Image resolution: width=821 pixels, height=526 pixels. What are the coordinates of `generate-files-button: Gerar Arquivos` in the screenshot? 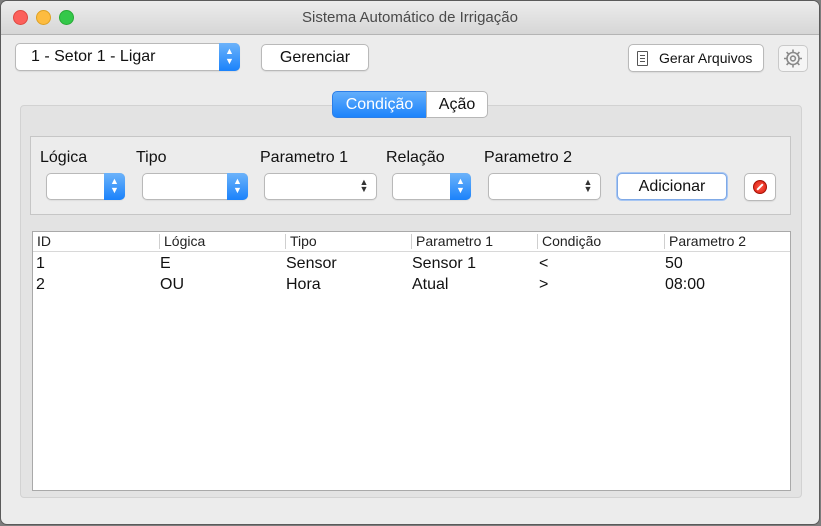 It's located at (696, 58).